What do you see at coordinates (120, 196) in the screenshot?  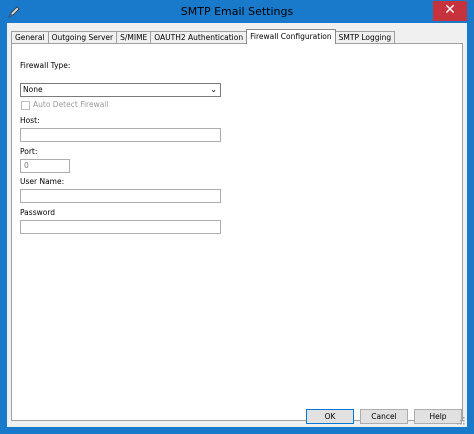 I see `username-input` at bounding box center [120, 196].